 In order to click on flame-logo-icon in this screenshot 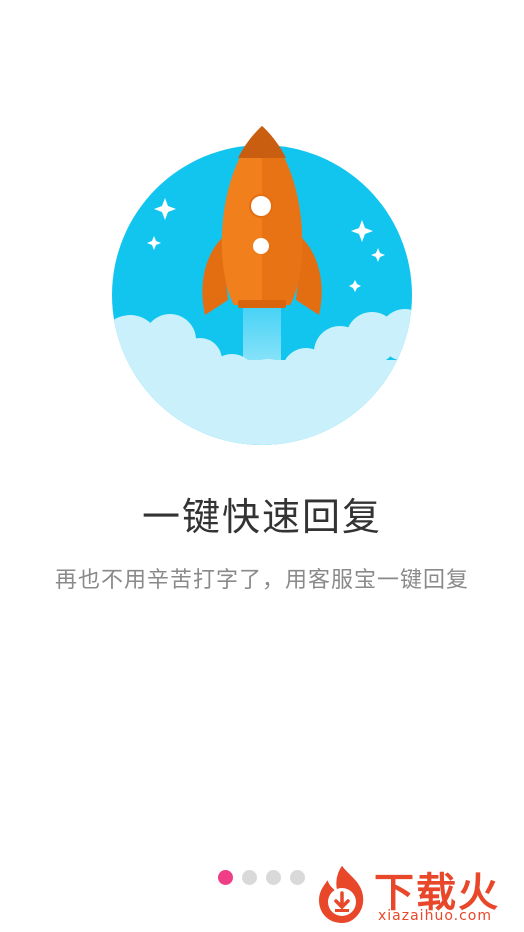, I will do `click(341, 894)`.